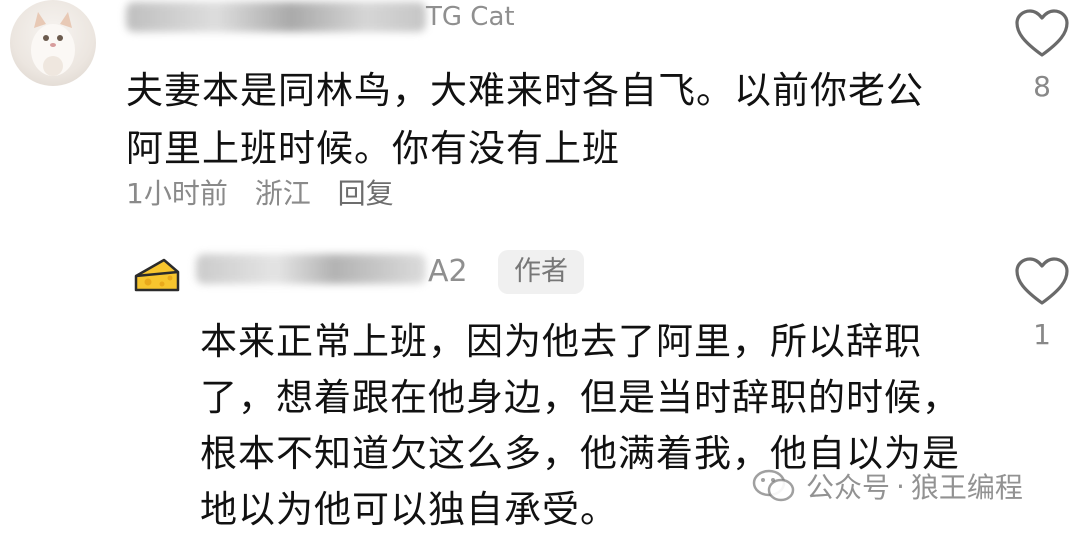  What do you see at coordinates (966, 487) in the screenshot?
I see `watermark-account: 狼王编程` at bounding box center [966, 487].